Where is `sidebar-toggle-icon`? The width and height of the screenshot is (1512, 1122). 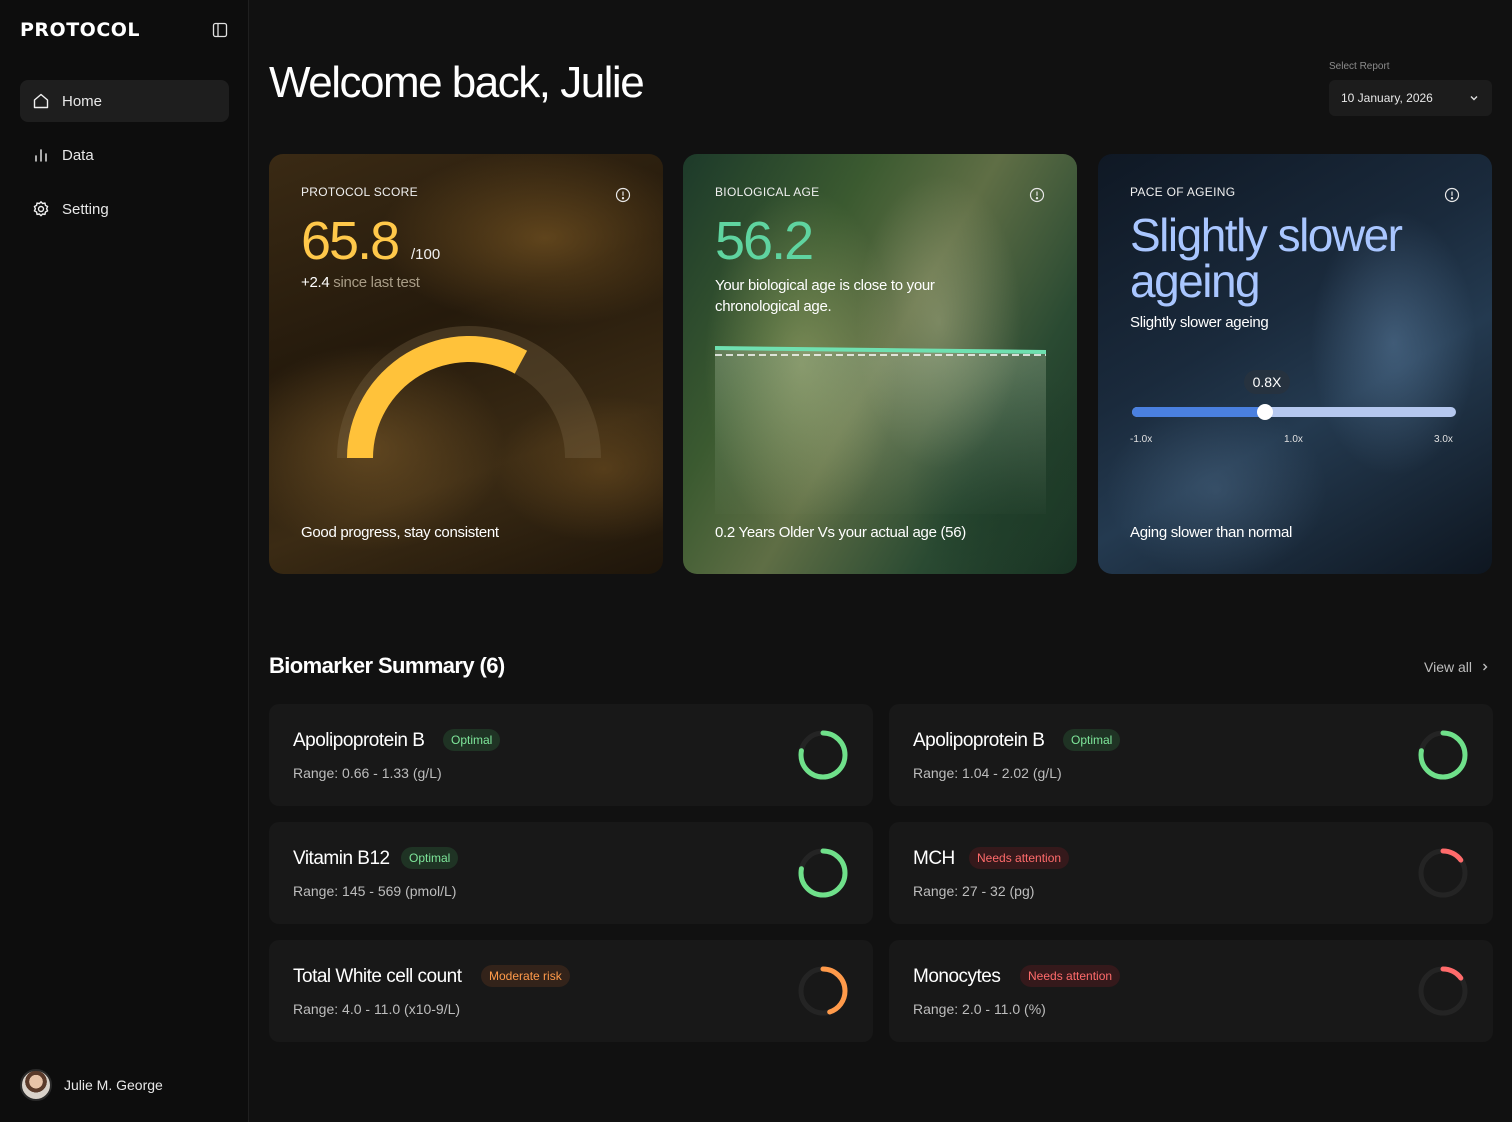 sidebar-toggle-icon is located at coordinates (220, 30).